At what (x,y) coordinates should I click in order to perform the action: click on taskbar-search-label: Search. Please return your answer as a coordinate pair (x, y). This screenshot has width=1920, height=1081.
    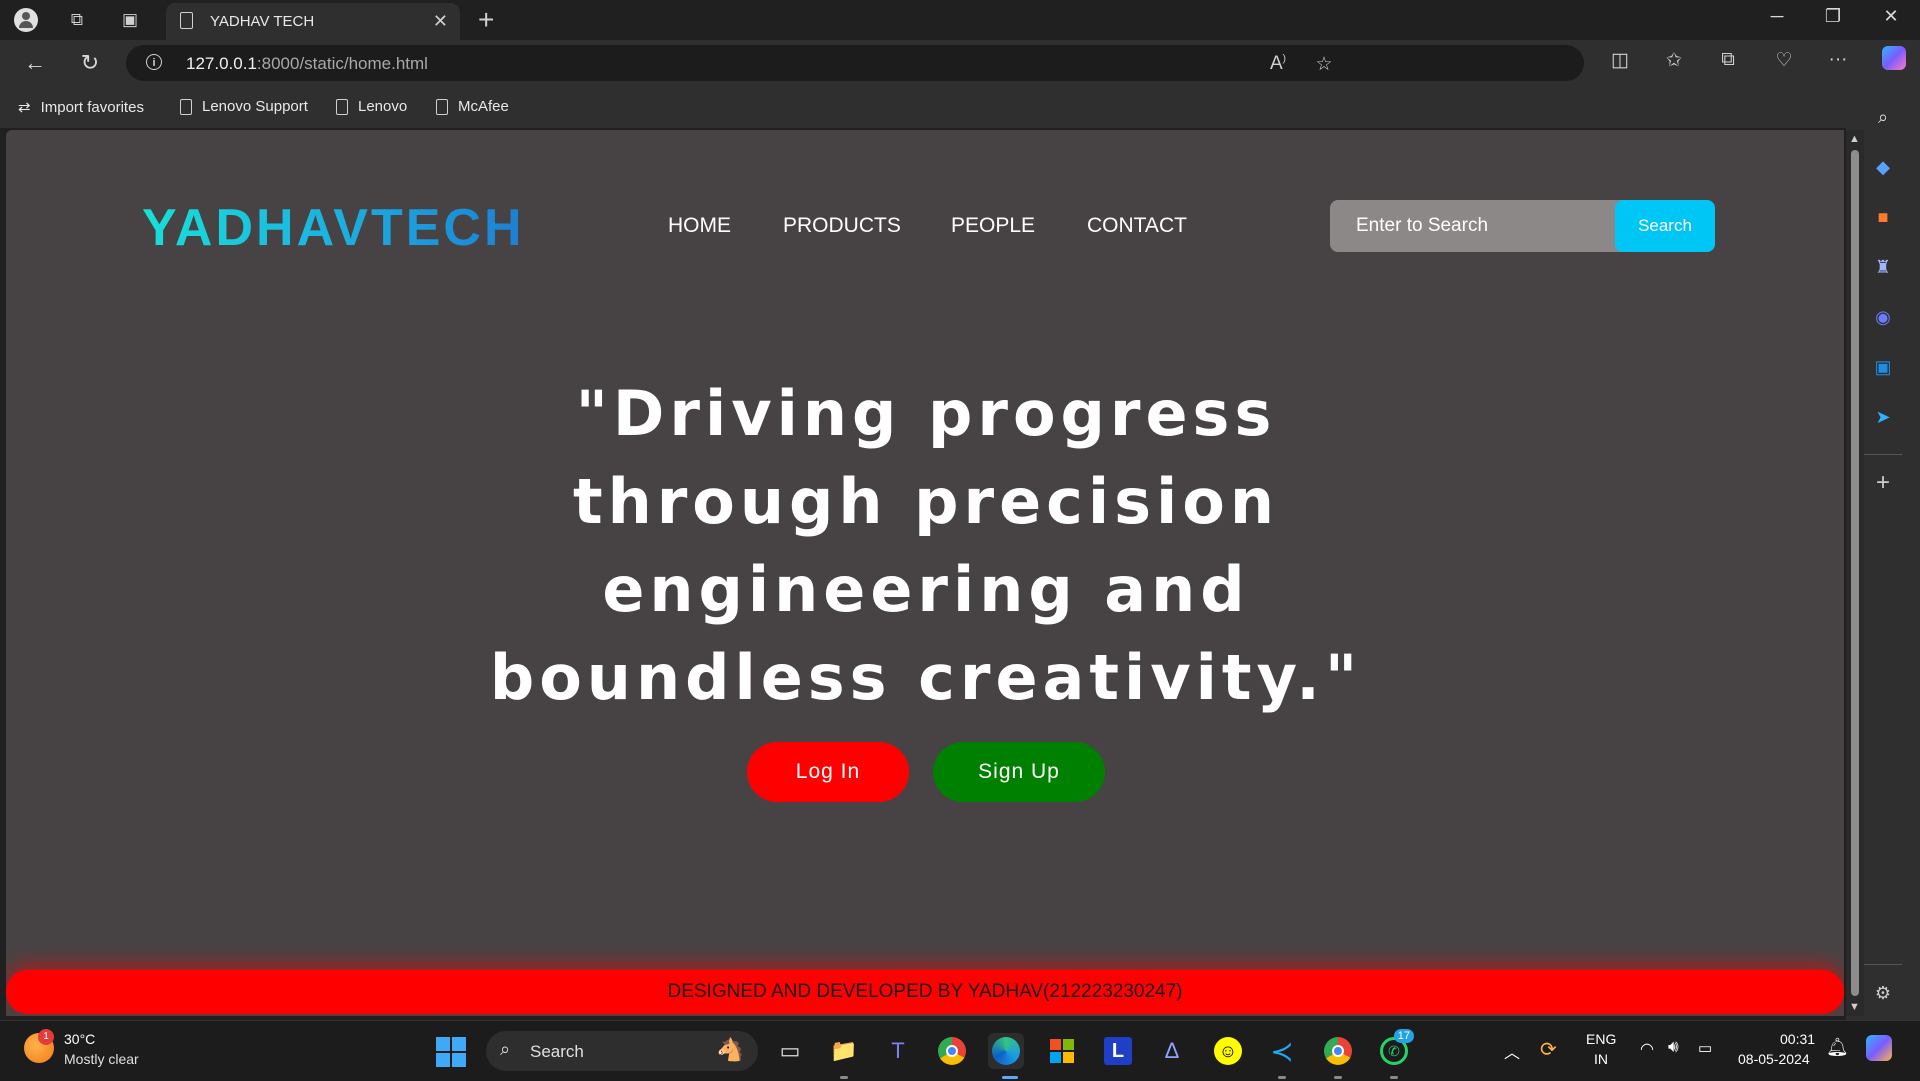
    Looking at the image, I should click on (557, 1051).